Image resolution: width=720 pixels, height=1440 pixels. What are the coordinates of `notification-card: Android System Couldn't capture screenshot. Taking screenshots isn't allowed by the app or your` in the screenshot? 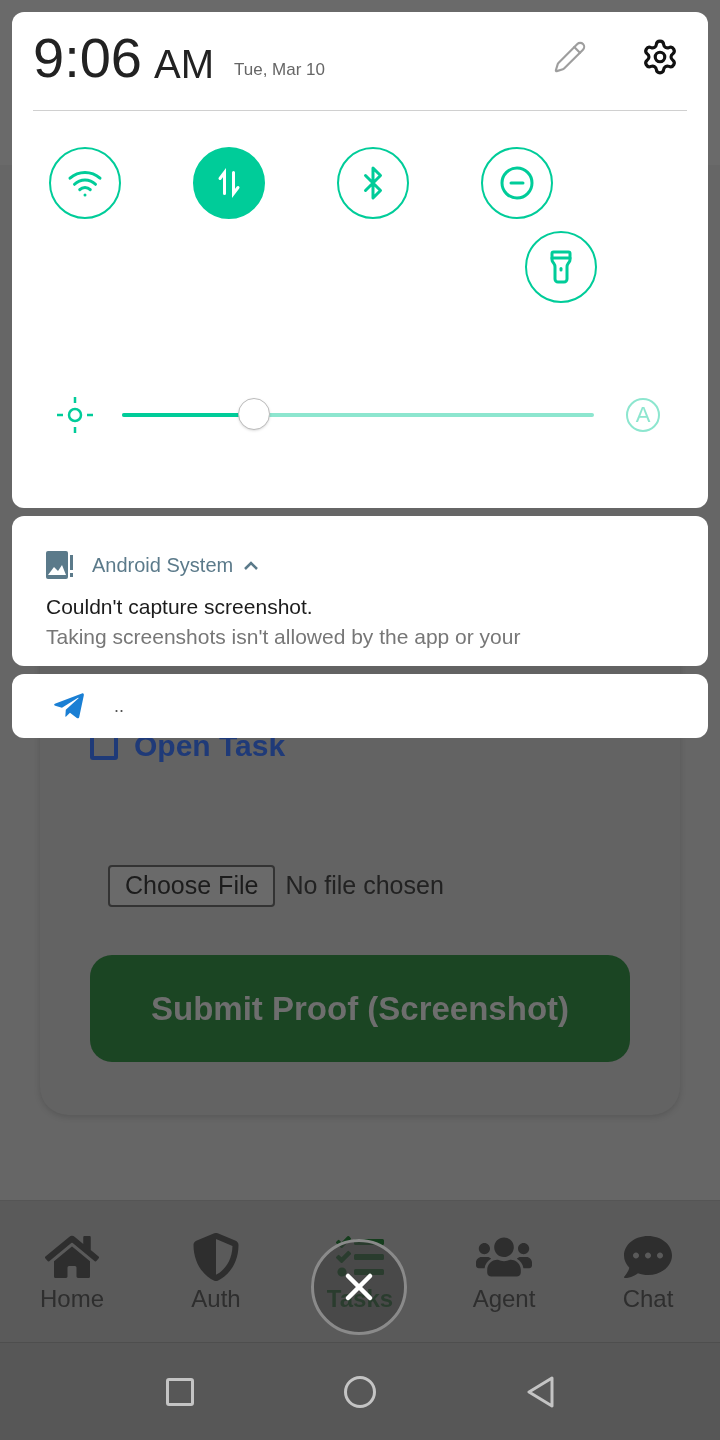 It's located at (360, 591).